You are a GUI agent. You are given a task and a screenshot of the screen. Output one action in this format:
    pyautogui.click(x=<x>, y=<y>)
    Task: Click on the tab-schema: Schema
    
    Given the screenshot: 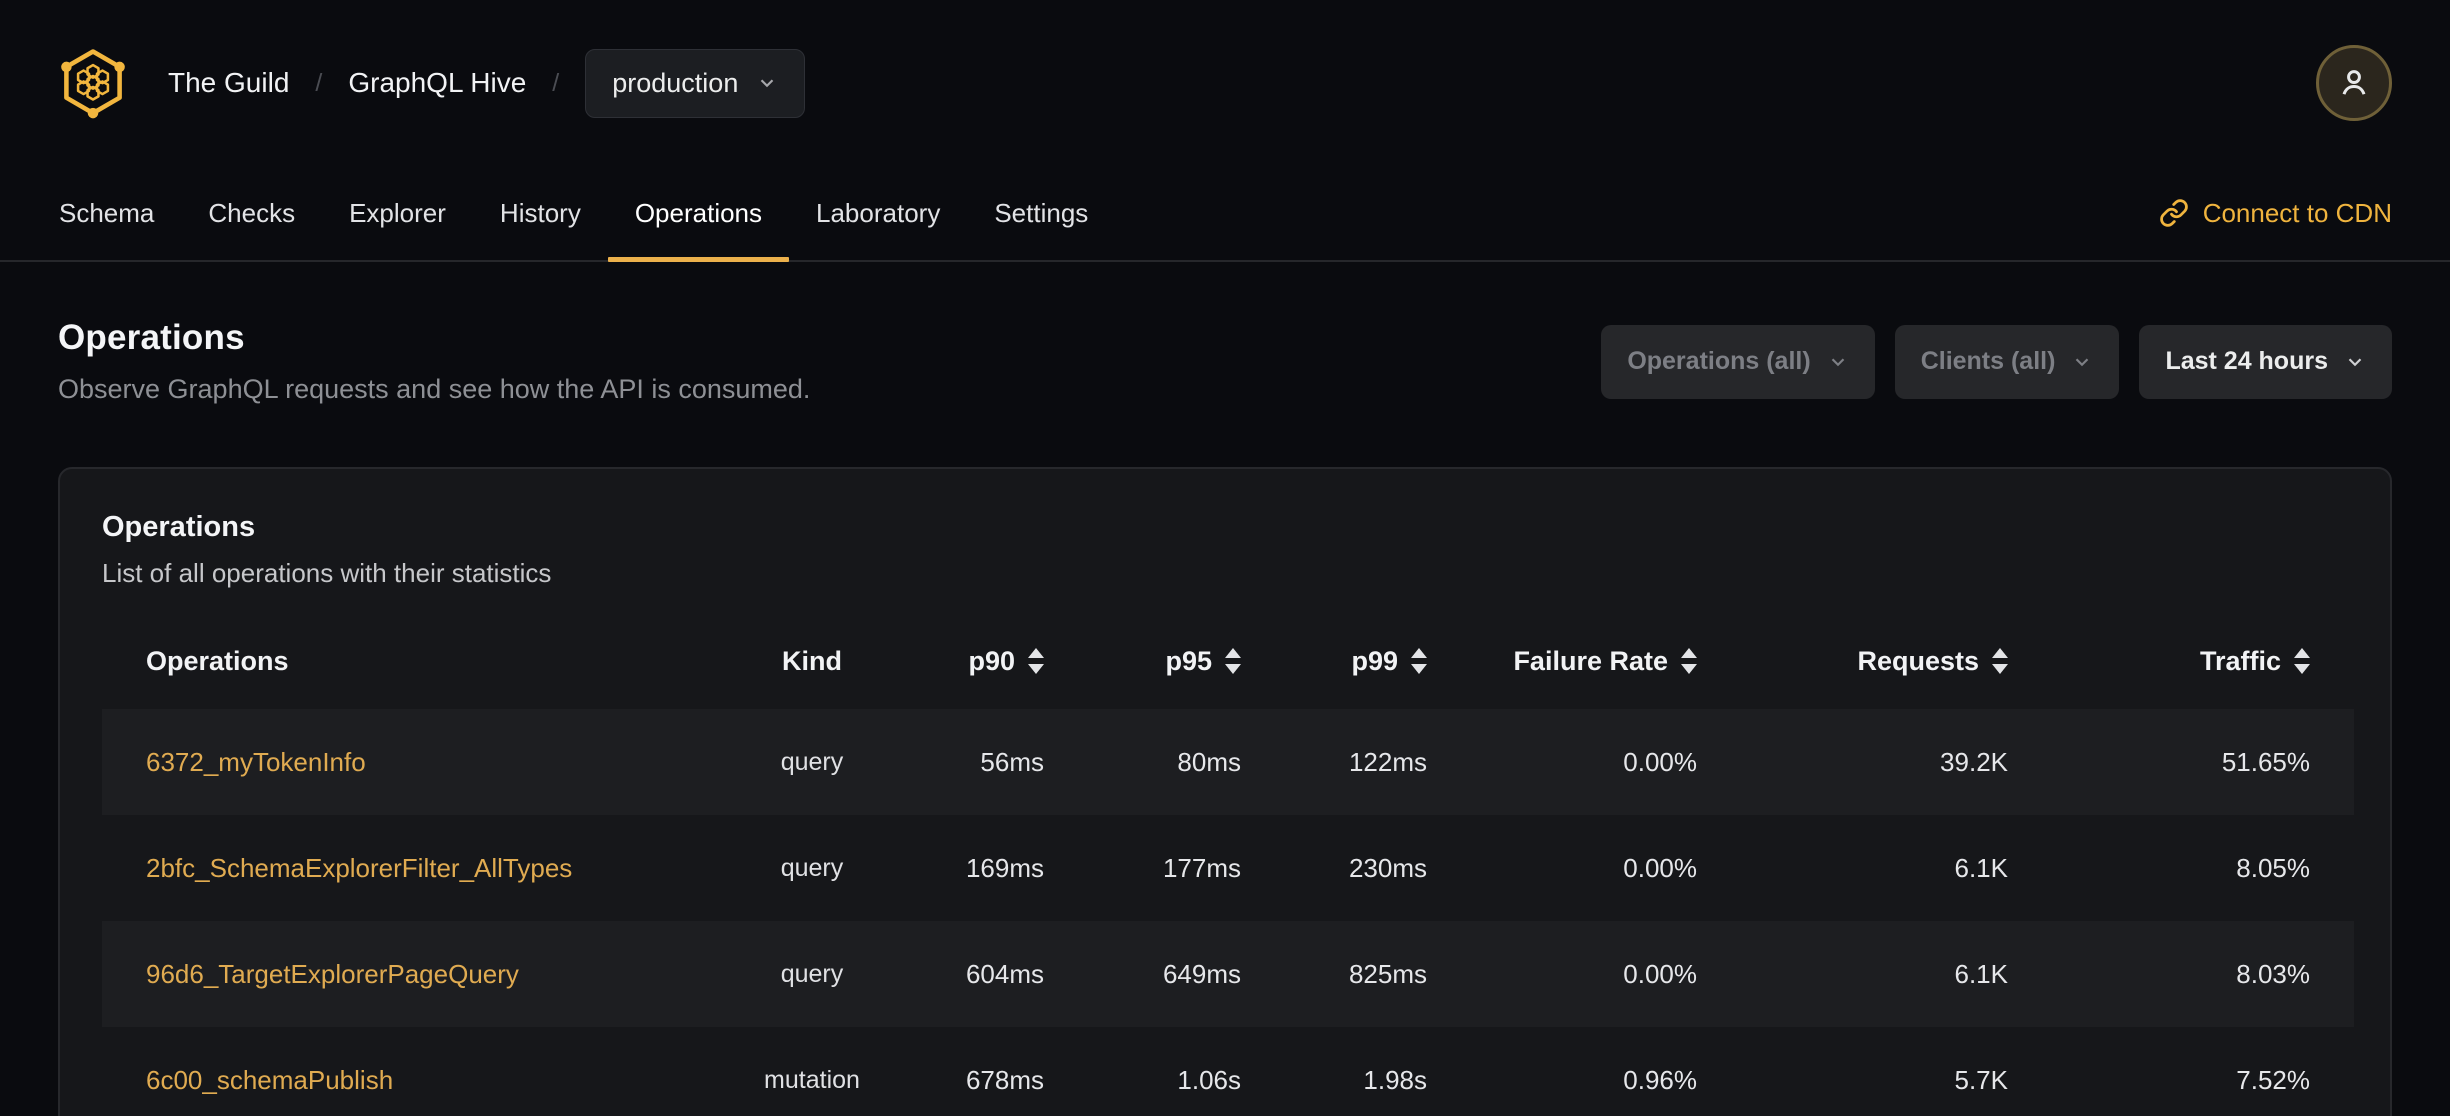 What is the action you would take?
    pyautogui.click(x=106, y=213)
    